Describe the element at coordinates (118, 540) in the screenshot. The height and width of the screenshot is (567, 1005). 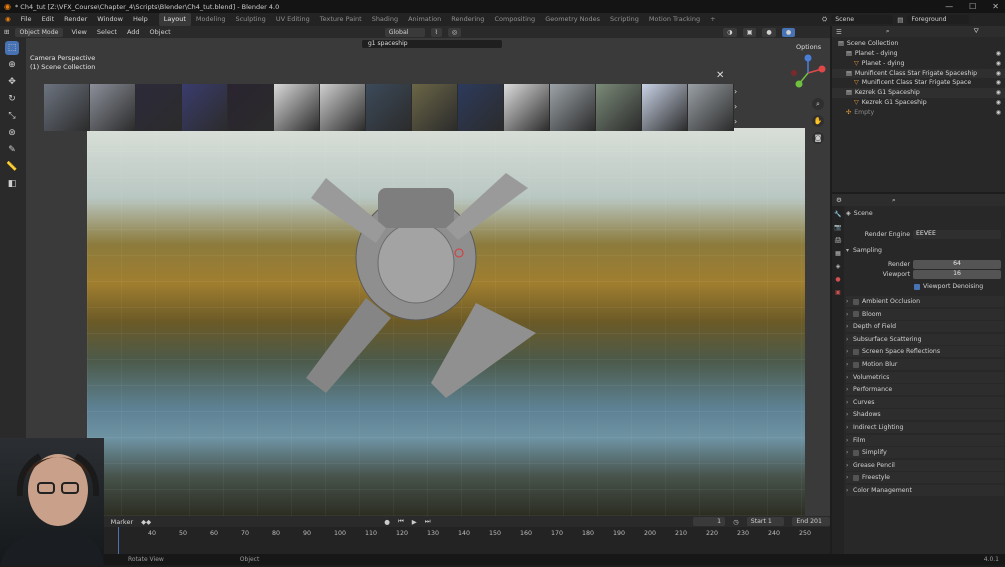
I see `playhead` at that location.